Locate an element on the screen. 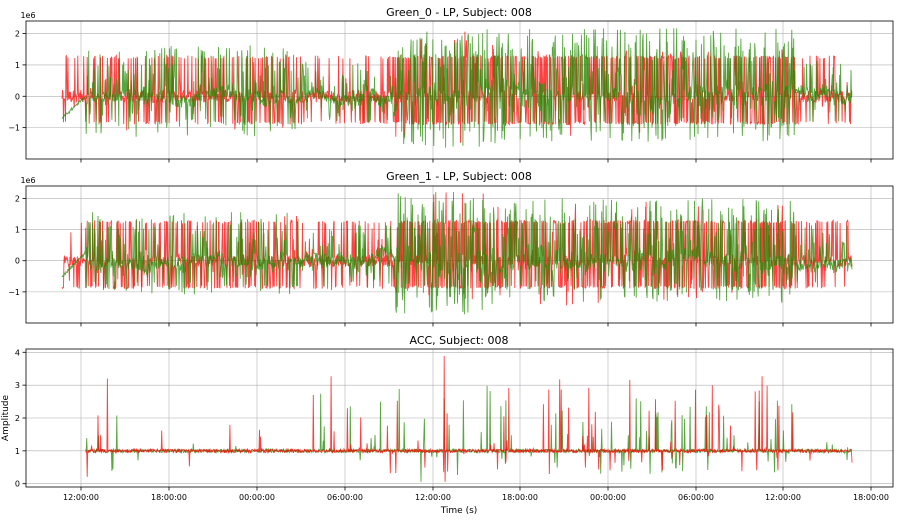  panel-green1-yticks: −1 0 1 2 is located at coordinates (17, 245).